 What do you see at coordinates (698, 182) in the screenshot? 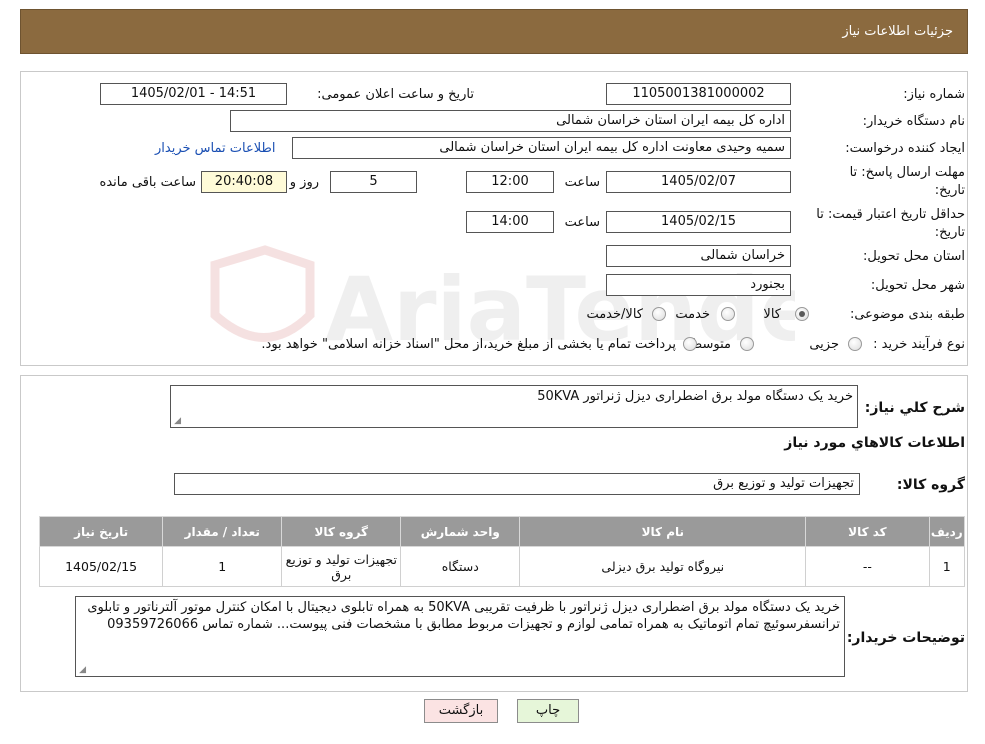
I see `deadline-date-field: 1405/02/07` at bounding box center [698, 182].